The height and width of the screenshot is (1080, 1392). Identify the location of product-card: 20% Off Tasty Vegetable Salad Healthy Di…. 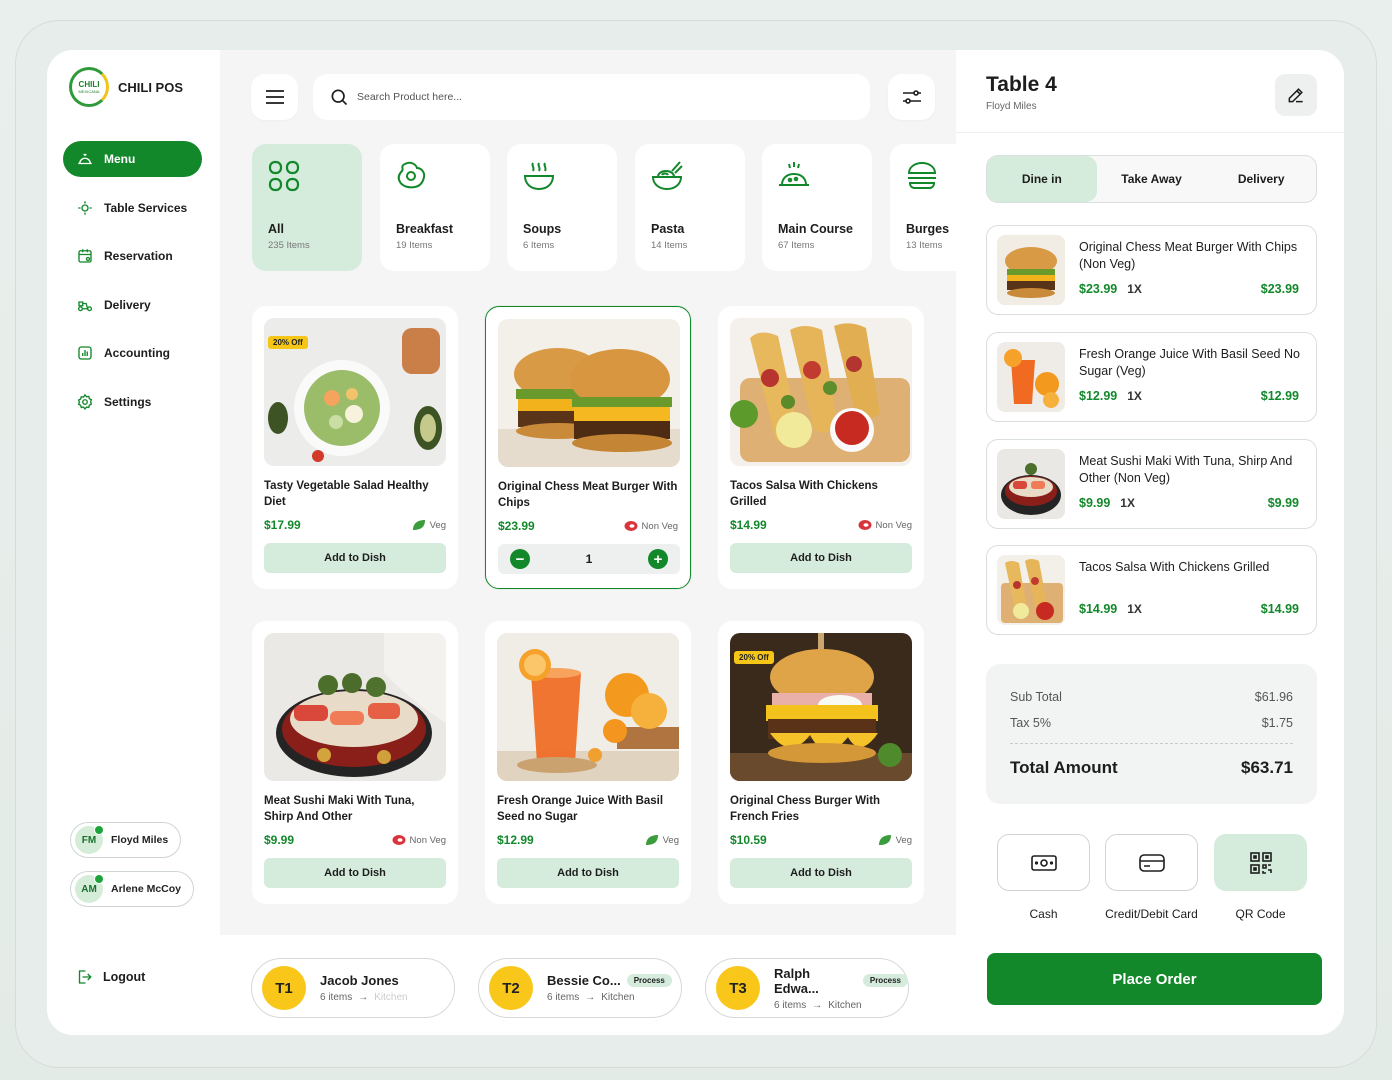
(355, 447).